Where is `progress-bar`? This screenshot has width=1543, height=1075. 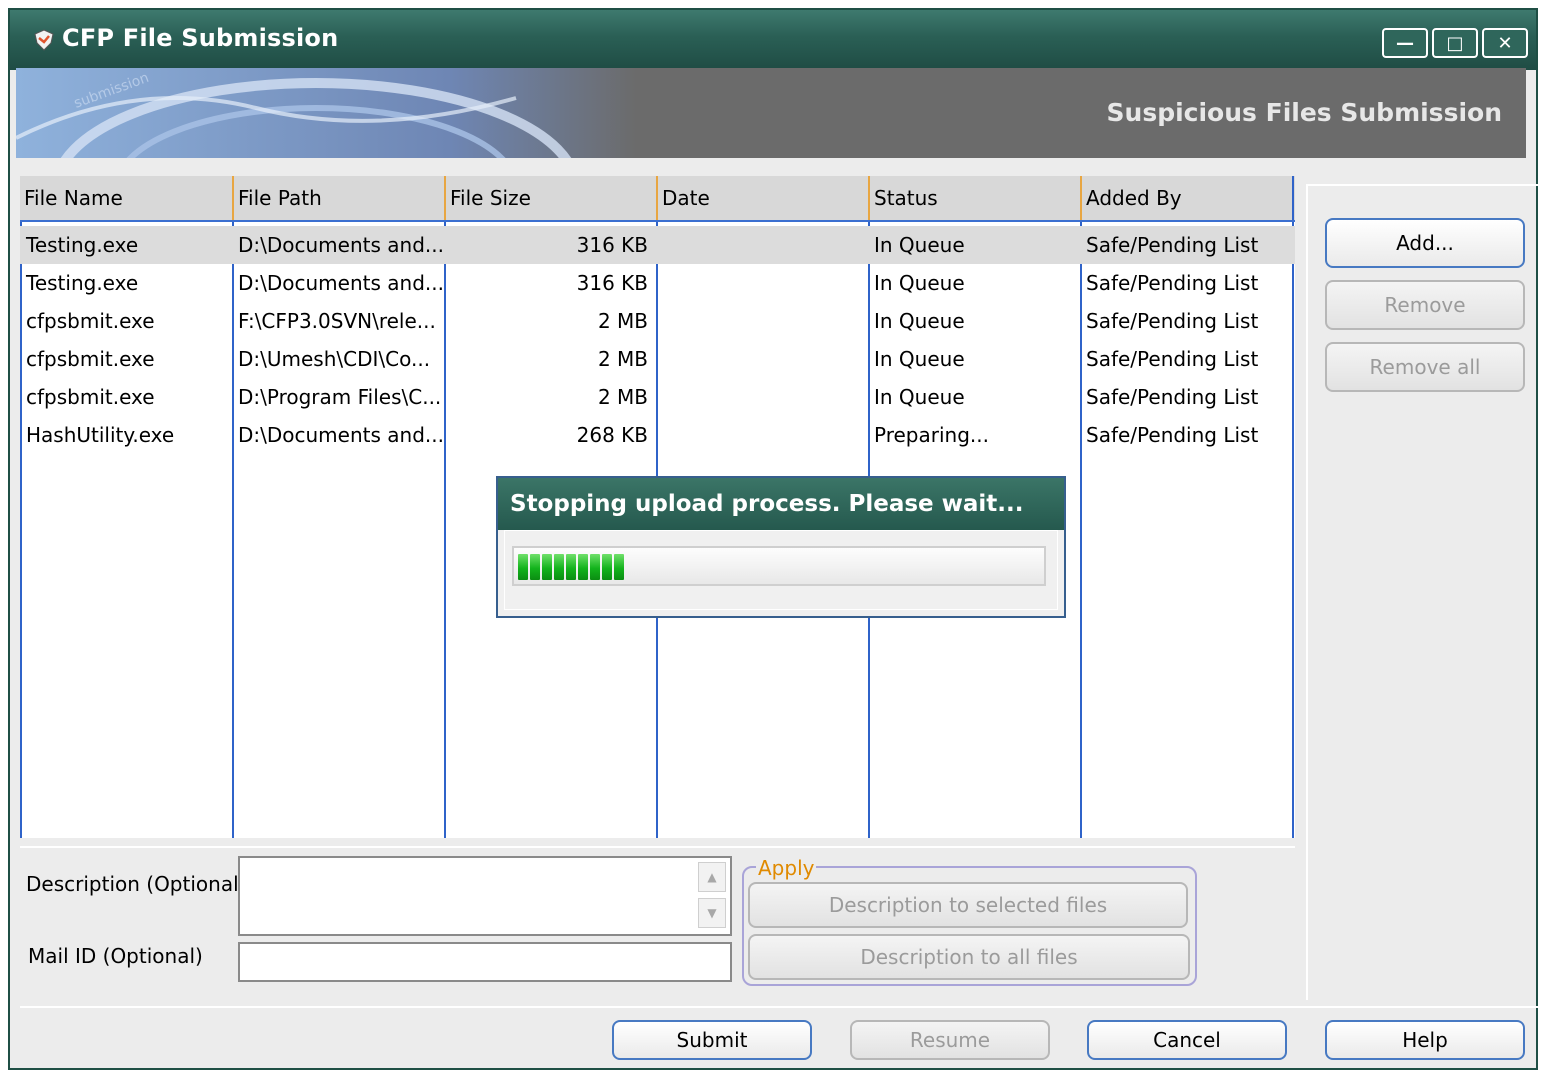 progress-bar is located at coordinates (779, 566).